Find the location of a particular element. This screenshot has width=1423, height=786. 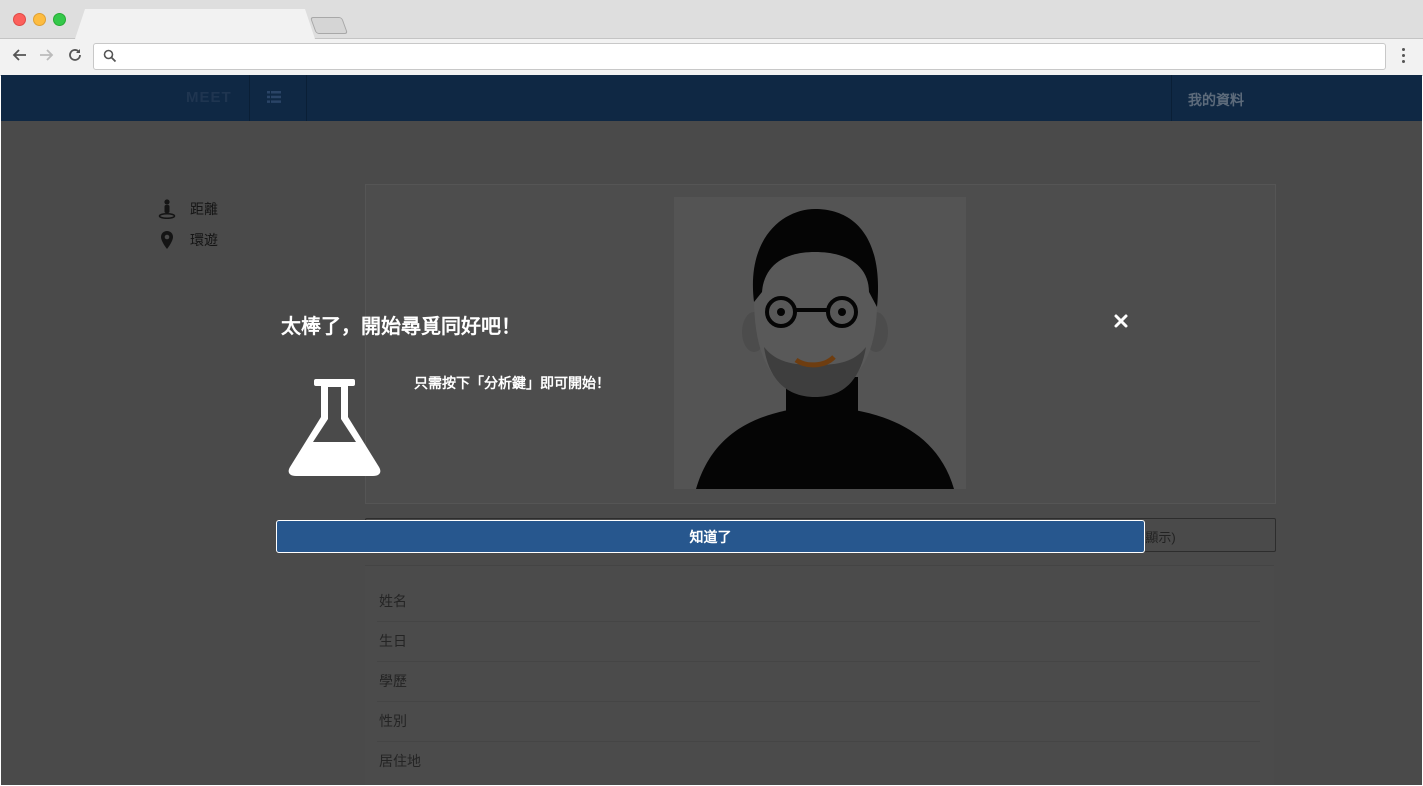

my-profile-link: 我的資料 is located at coordinates (1216, 100).